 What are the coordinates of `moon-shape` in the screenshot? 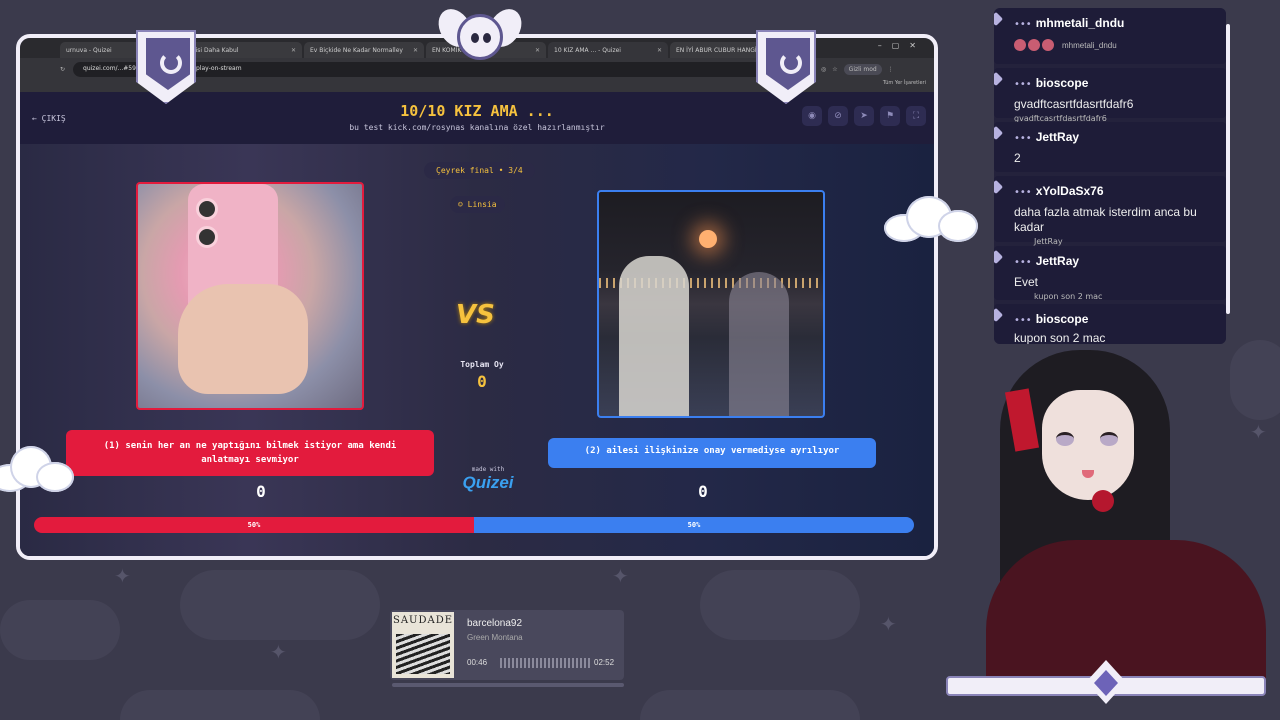 It's located at (708, 239).